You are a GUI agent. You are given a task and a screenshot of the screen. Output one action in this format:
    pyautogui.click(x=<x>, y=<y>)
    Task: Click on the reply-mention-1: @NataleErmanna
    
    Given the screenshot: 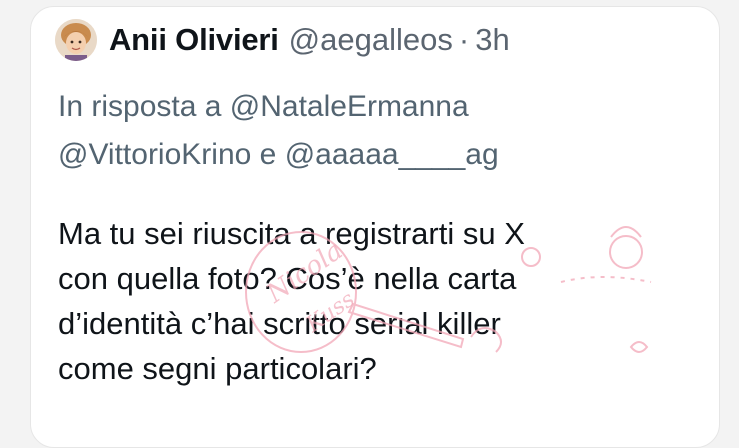 What is the action you would take?
    pyautogui.click(x=349, y=106)
    